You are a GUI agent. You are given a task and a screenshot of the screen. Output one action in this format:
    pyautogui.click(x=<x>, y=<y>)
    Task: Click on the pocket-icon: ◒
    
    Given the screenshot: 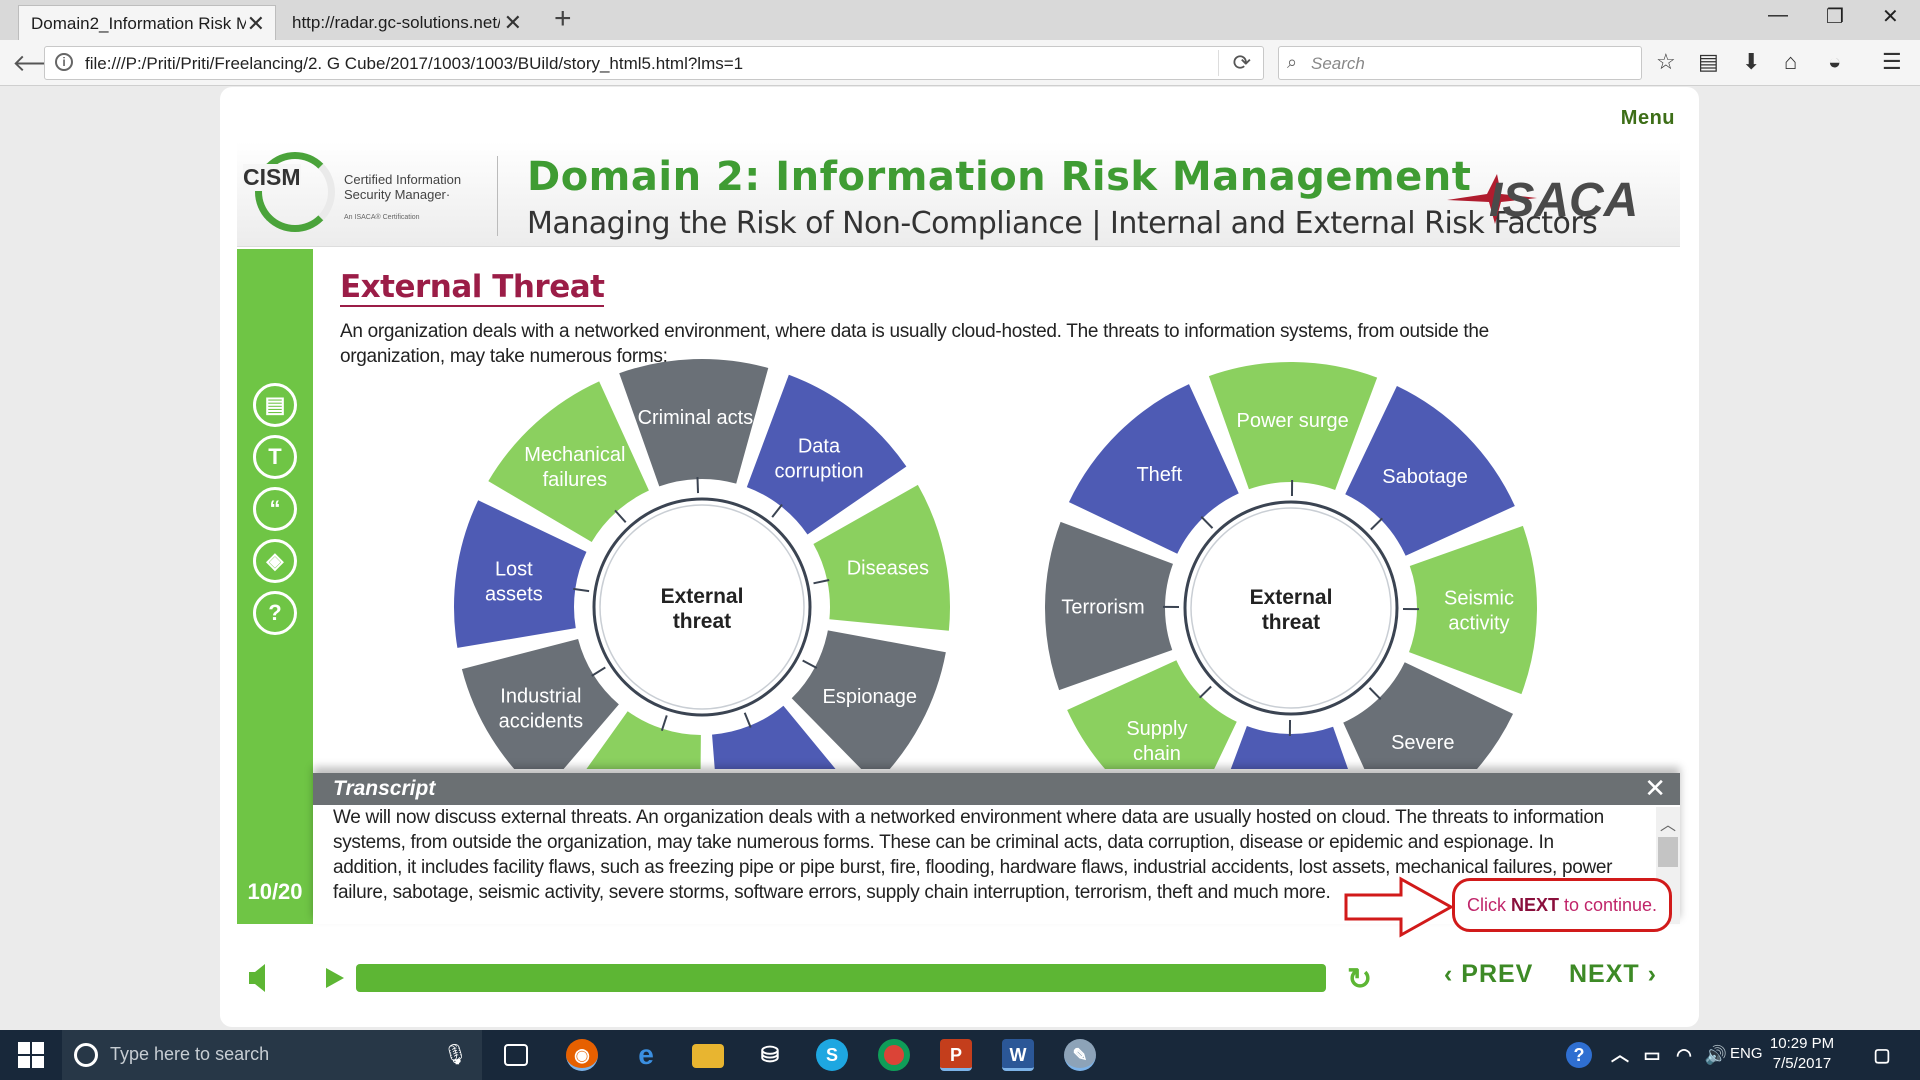 What is the action you would take?
    pyautogui.click(x=1834, y=62)
    